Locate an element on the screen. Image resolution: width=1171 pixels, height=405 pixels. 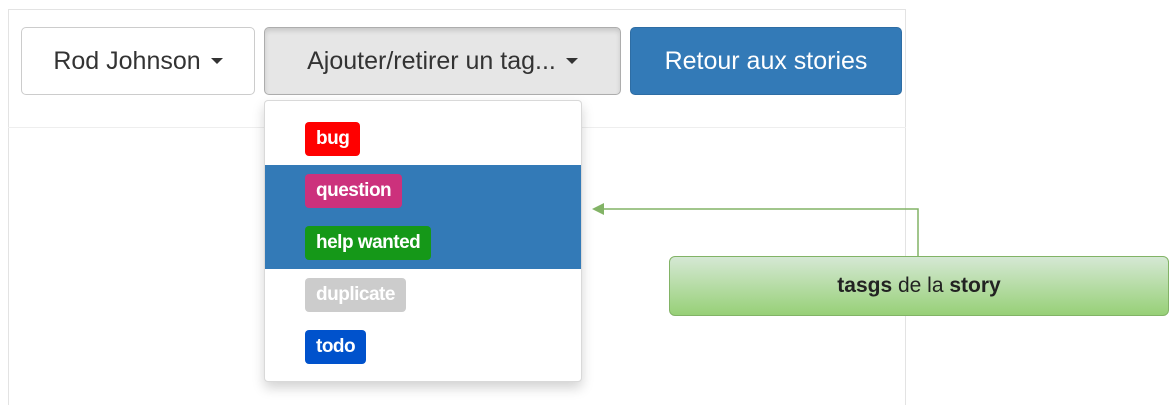
callout-text-de-la: de la is located at coordinates (921, 285).